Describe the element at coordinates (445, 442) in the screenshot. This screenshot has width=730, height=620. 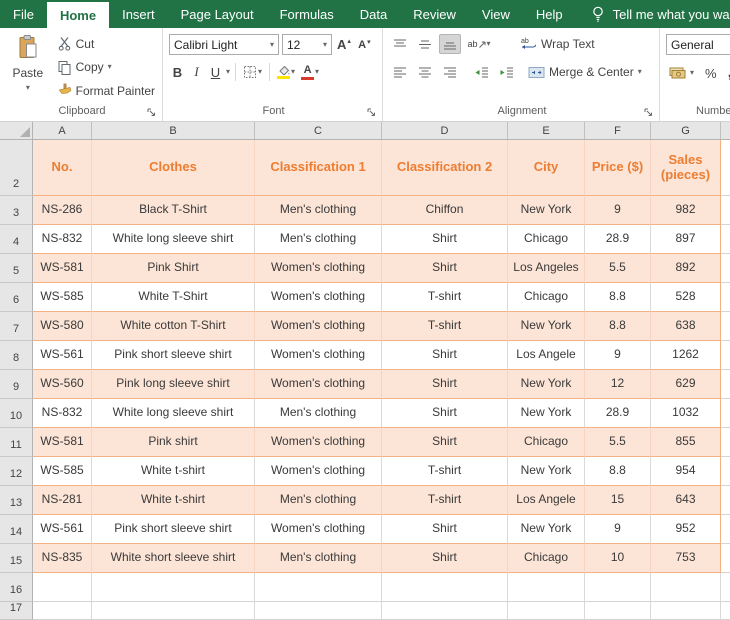
I see `cell-D11: Shirt` at that location.